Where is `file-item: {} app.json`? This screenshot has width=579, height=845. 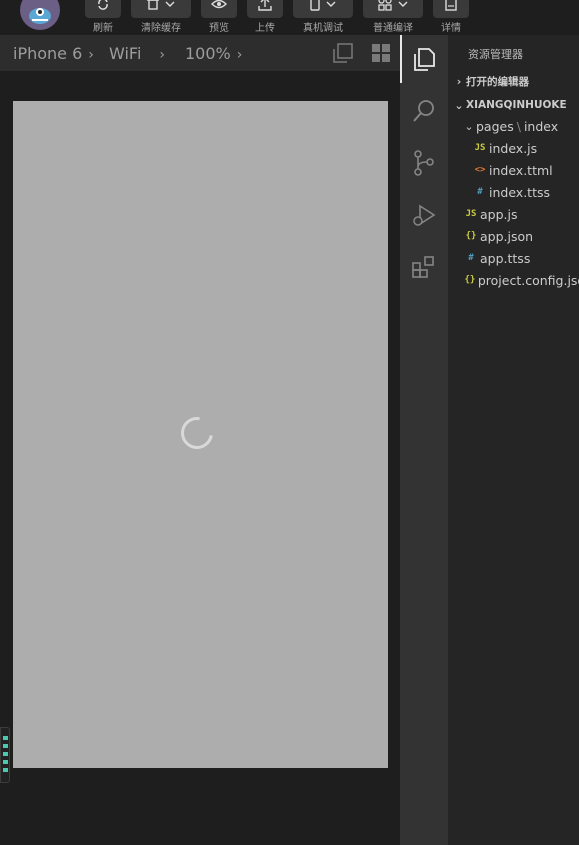 file-item: {} app.json is located at coordinates (520, 236).